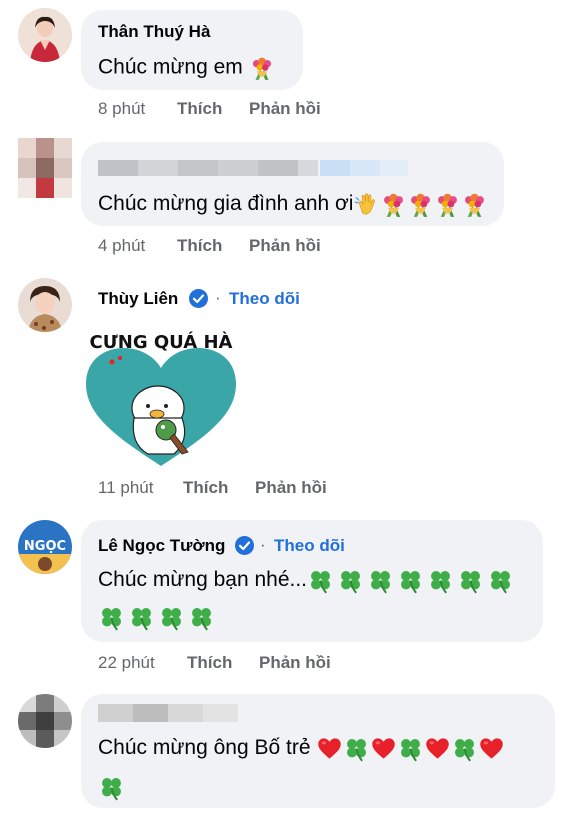 This screenshot has height=814, width=580. I want to click on comment-time: 11 phút, so click(125, 488).